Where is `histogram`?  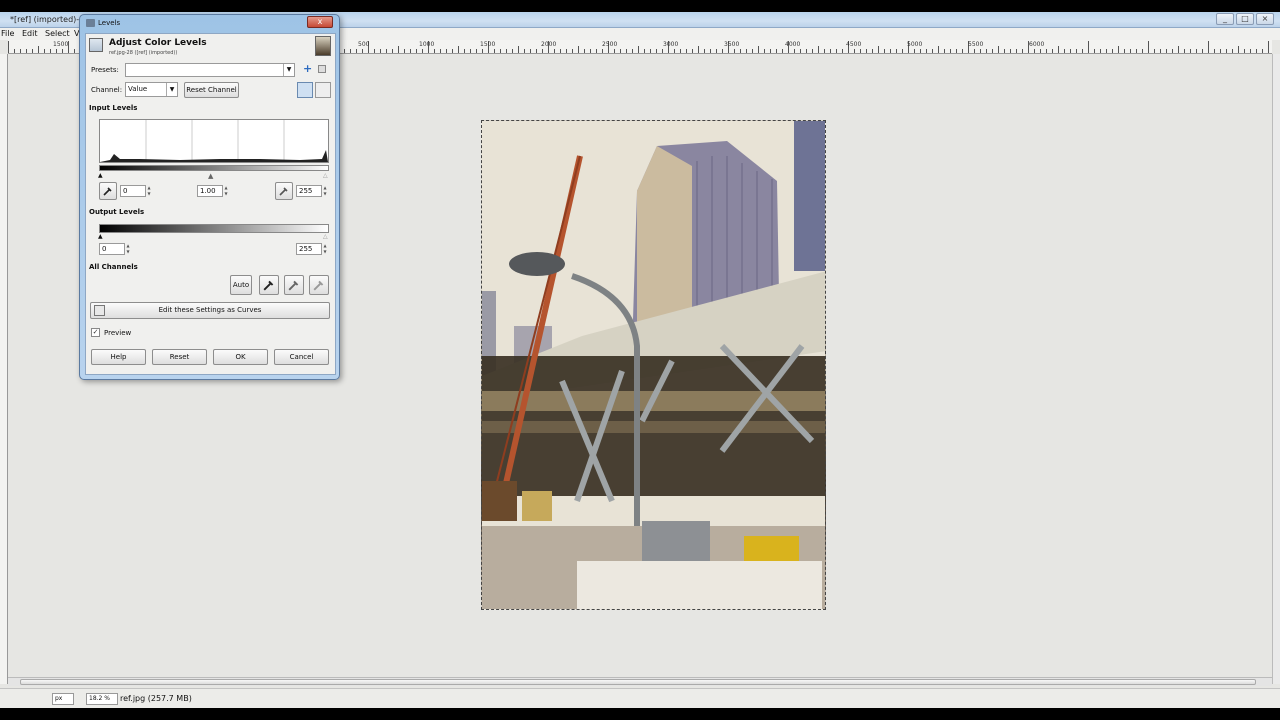 histogram is located at coordinates (214, 141).